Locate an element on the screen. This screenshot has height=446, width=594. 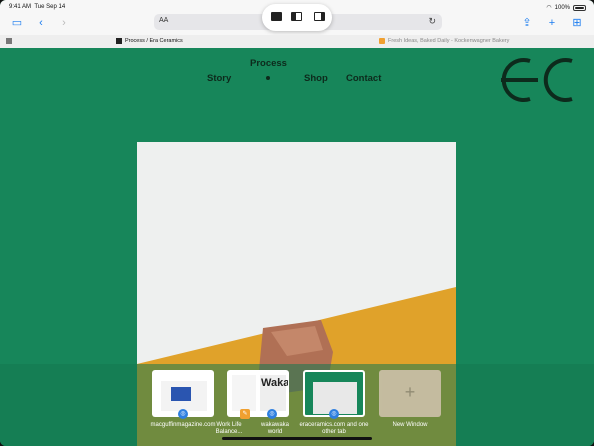
fullscreen-icon is located at coordinates (276, 16).